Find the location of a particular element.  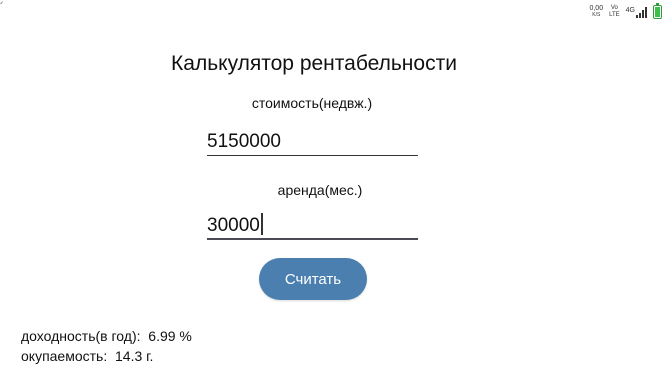

signal-bars-icon is located at coordinates (641, 12).